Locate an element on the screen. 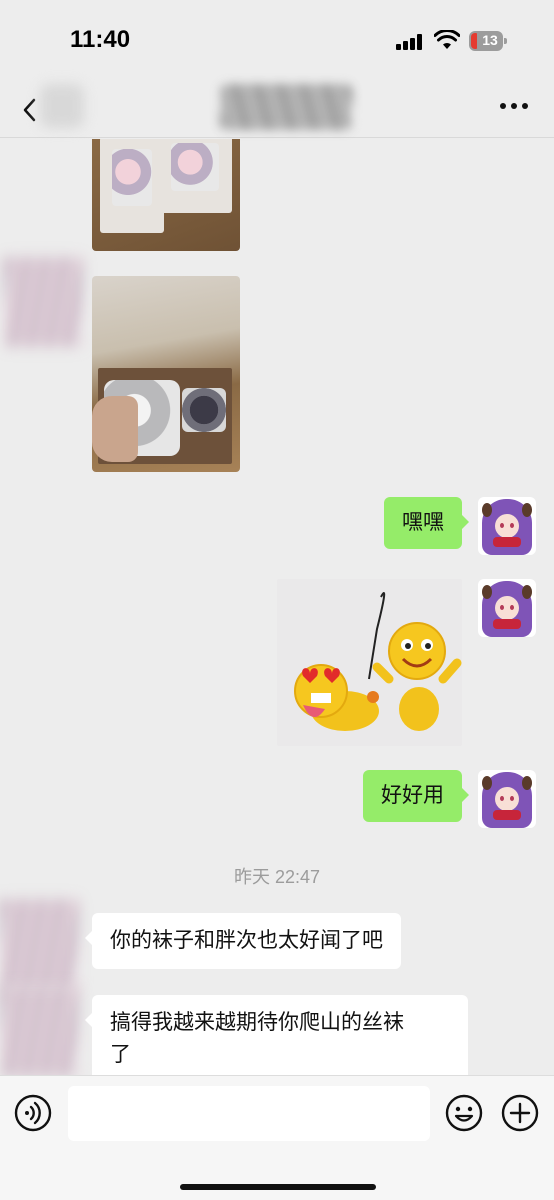  wifi-icon is located at coordinates (447, 39).